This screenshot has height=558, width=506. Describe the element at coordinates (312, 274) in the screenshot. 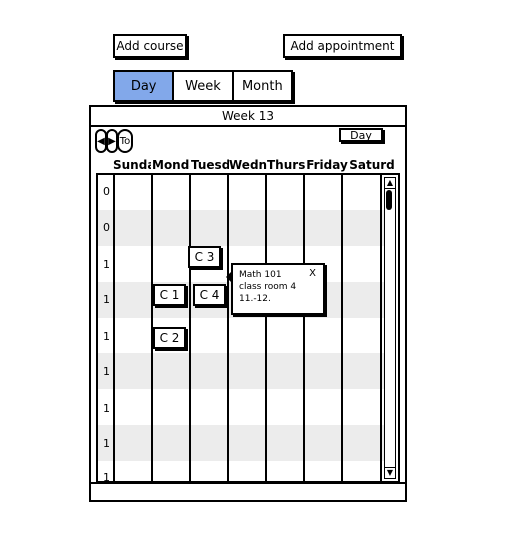

I see `close-icon: X` at that location.